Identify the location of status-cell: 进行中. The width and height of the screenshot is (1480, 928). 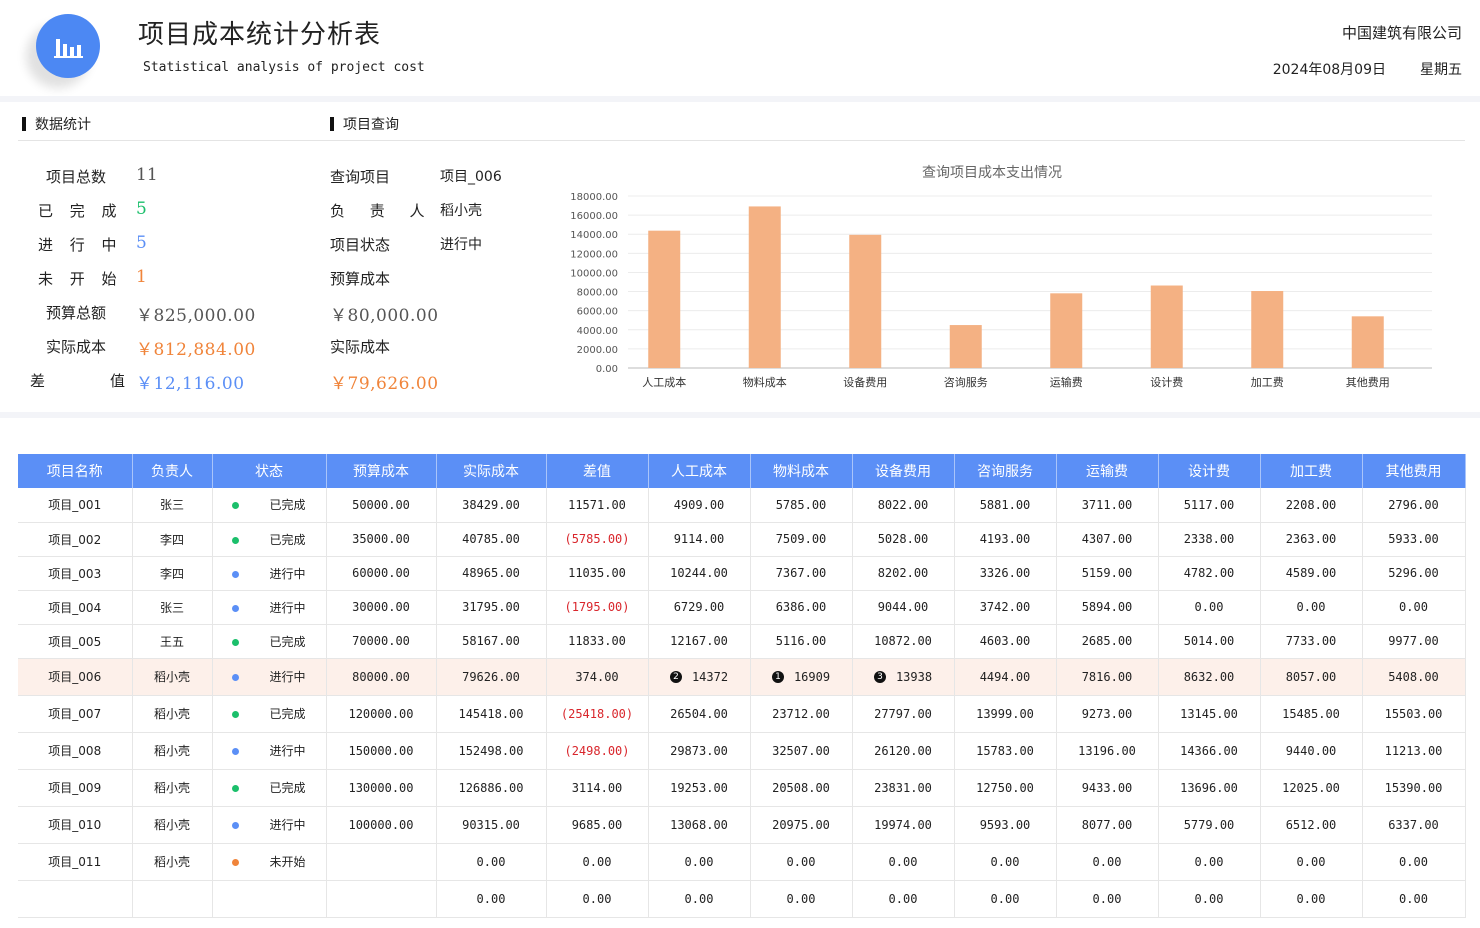
(269, 607).